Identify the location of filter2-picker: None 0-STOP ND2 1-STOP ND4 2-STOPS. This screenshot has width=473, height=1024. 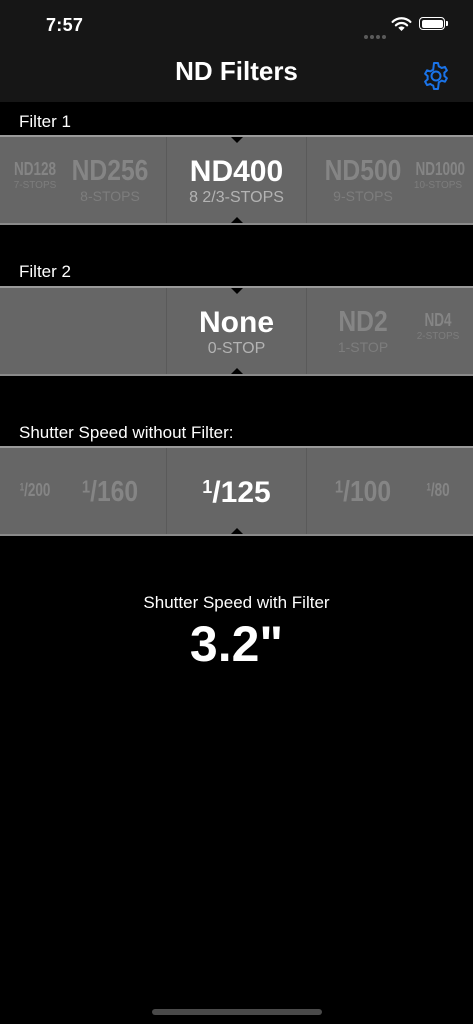
(236, 331).